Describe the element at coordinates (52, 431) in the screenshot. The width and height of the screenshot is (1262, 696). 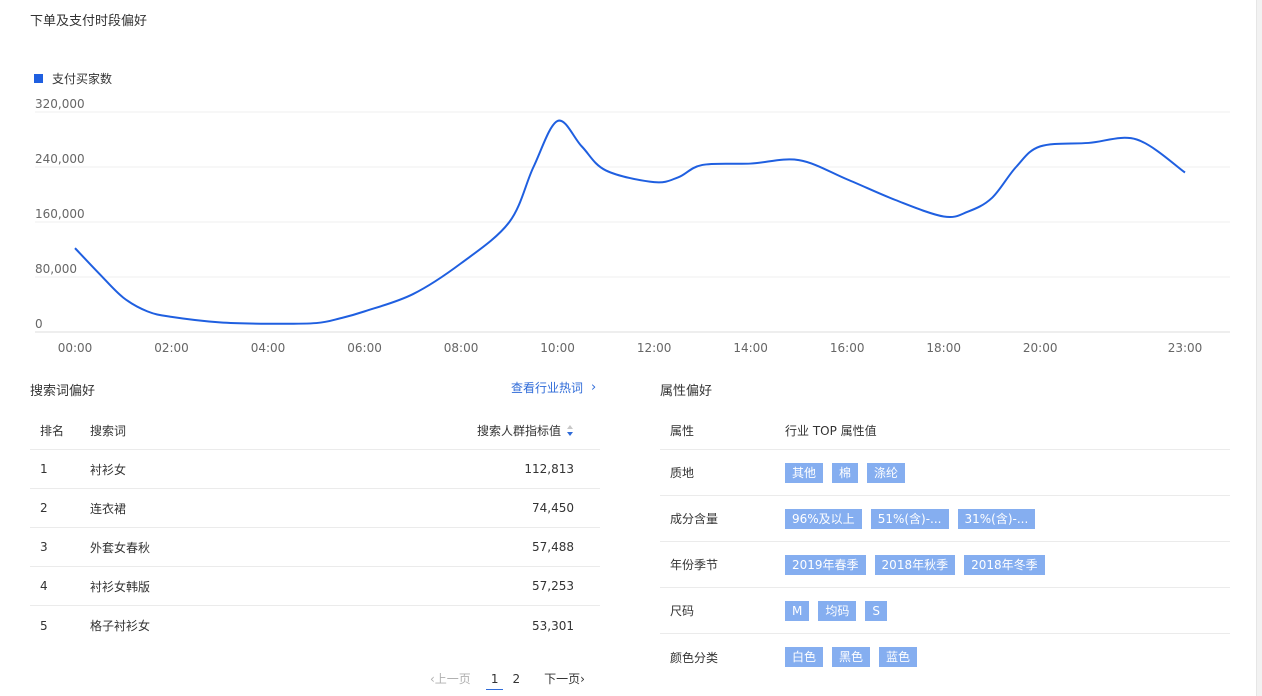
I see `header-rank: 排名` at that location.